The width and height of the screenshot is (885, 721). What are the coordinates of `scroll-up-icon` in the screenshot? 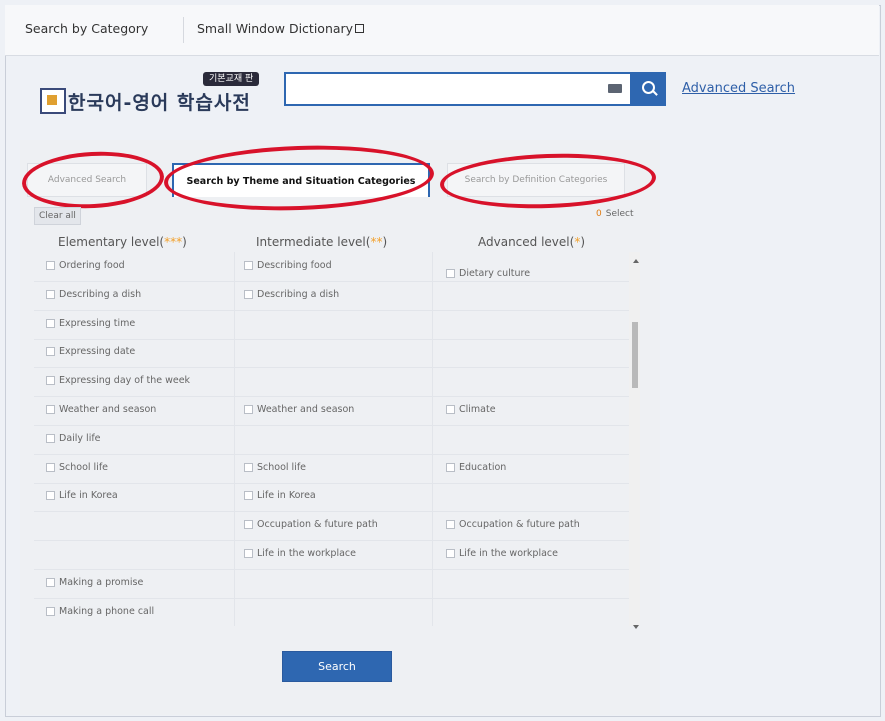 It's located at (636, 261).